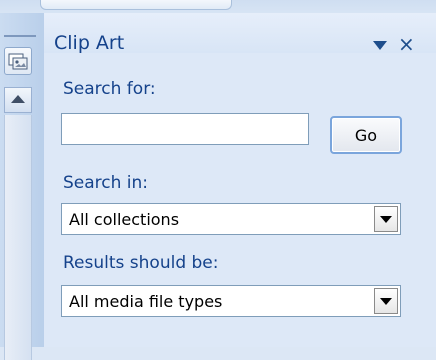 Image resolution: width=436 pixels, height=360 pixels. Describe the element at coordinates (109, 89) in the screenshot. I see `search-for-label: Search for:` at that location.